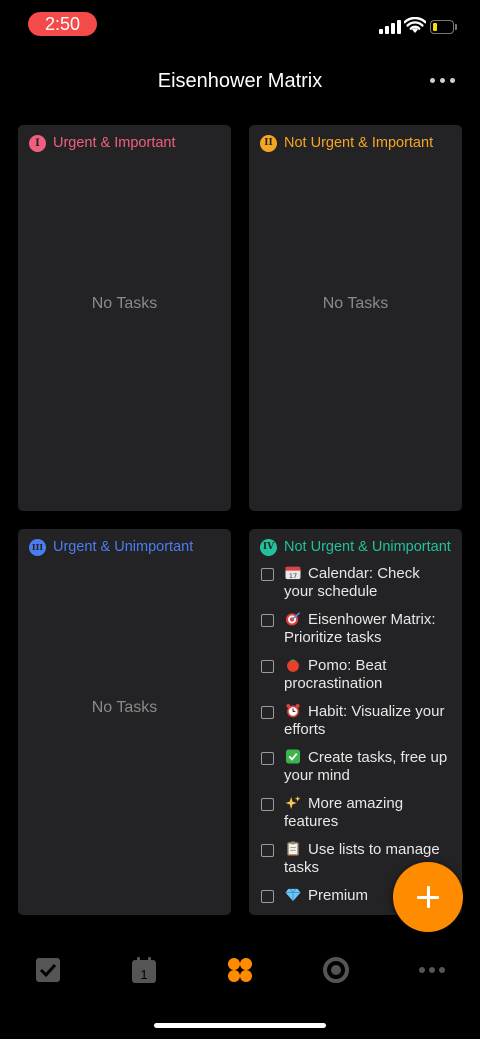 The height and width of the screenshot is (1039, 480). I want to click on task-item: Pomo: Beat procrastination, so click(357, 680).